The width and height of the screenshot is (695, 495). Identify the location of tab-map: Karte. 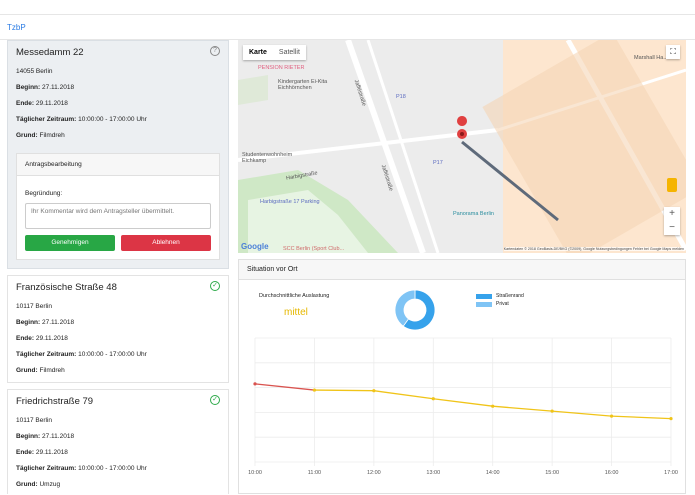
(258, 52).